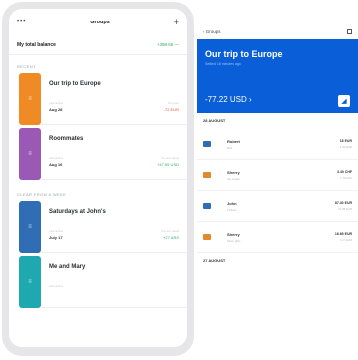 The height and width of the screenshot is (360, 358). What do you see at coordinates (234, 240) in the screenshot?
I see `expense-description: Tasty gifts` at bounding box center [234, 240].